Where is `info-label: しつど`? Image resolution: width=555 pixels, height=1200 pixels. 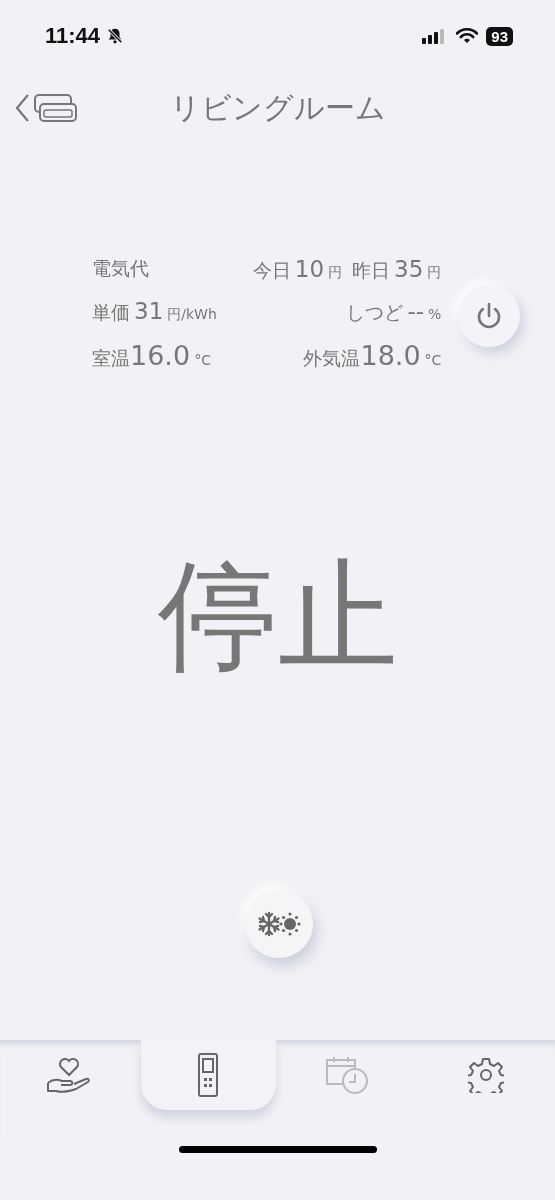 info-label: しつど is located at coordinates (375, 312).